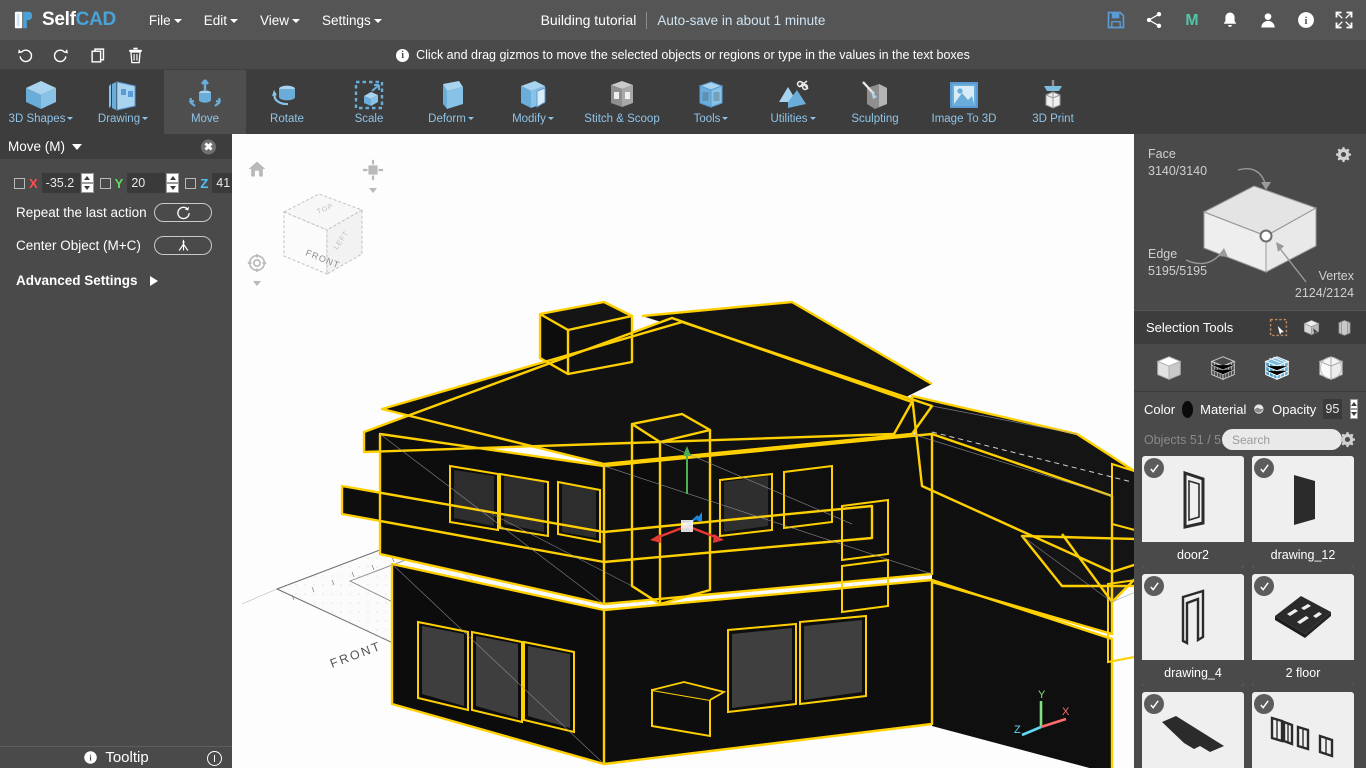 The width and height of the screenshot is (1366, 768). Describe the element at coordinates (77, 280) in the screenshot. I see `advanced-settings-label: Advanced Settings` at that location.